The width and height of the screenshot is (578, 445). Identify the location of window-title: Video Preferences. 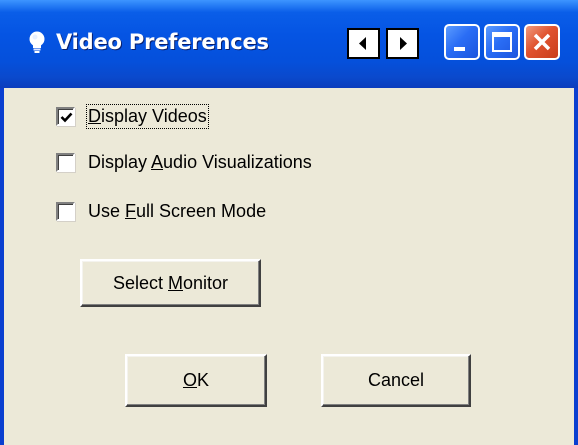
(162, 42).